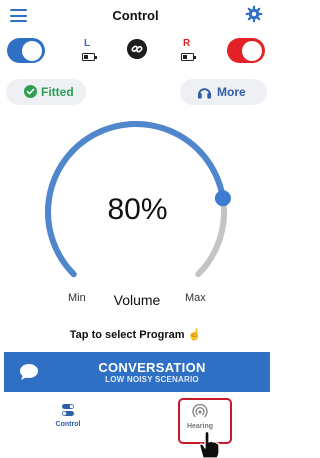 The height and width of the screenshot is (458, 320). Describe the element at coordinates (195, 298) in the screenshot. I see `volume-max-label: Max` at that location.